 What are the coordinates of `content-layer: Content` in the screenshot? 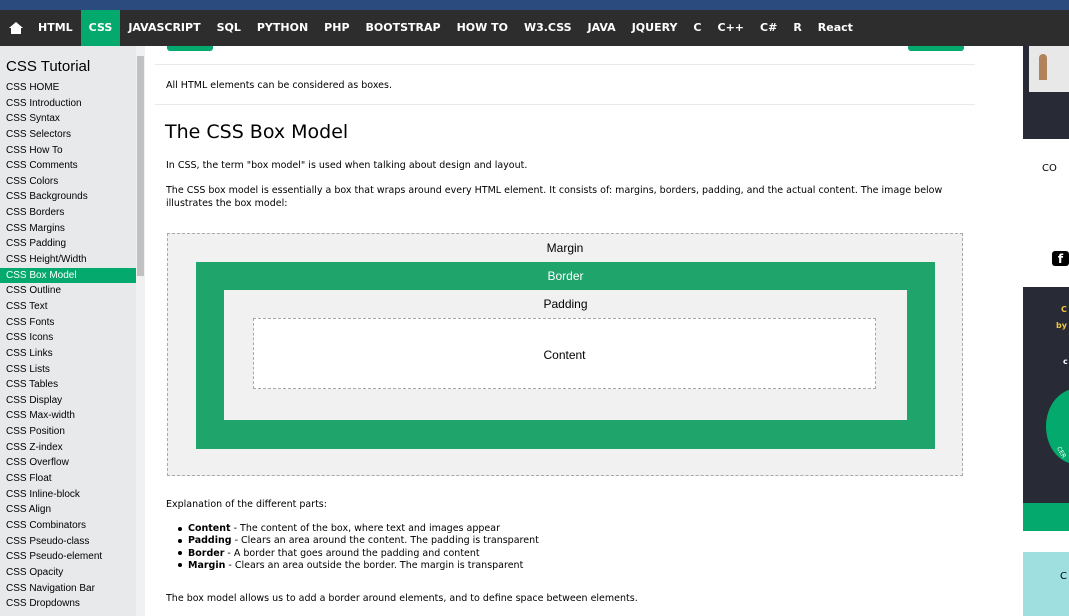 It's located at (564, 353).